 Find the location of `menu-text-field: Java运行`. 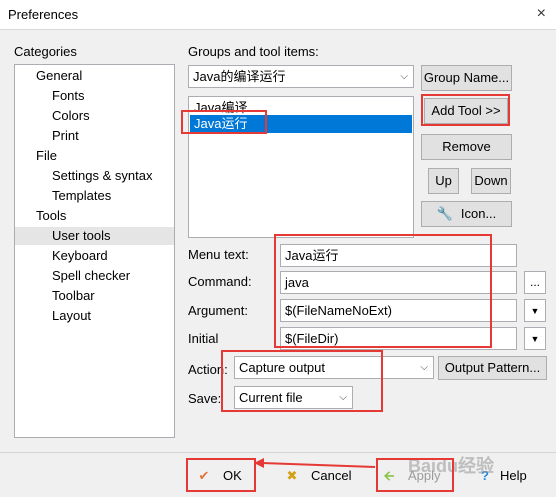

menu-text-field: Java运行 is located at coordinates (398, 255).